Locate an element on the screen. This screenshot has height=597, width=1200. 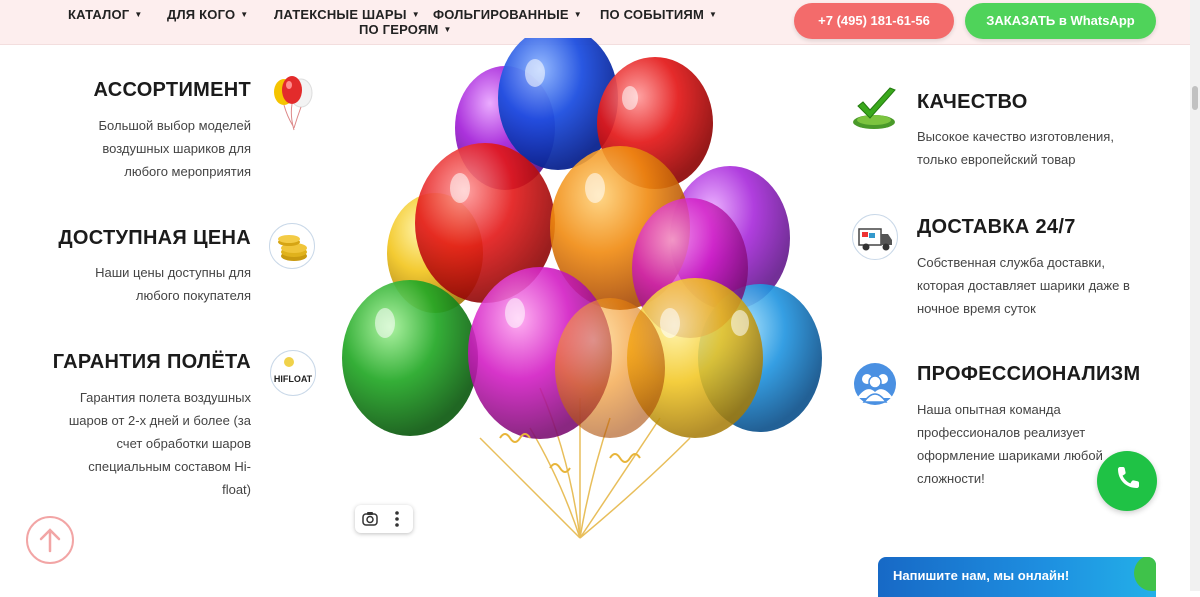
truck-icon is located at coordinates (875, 237).